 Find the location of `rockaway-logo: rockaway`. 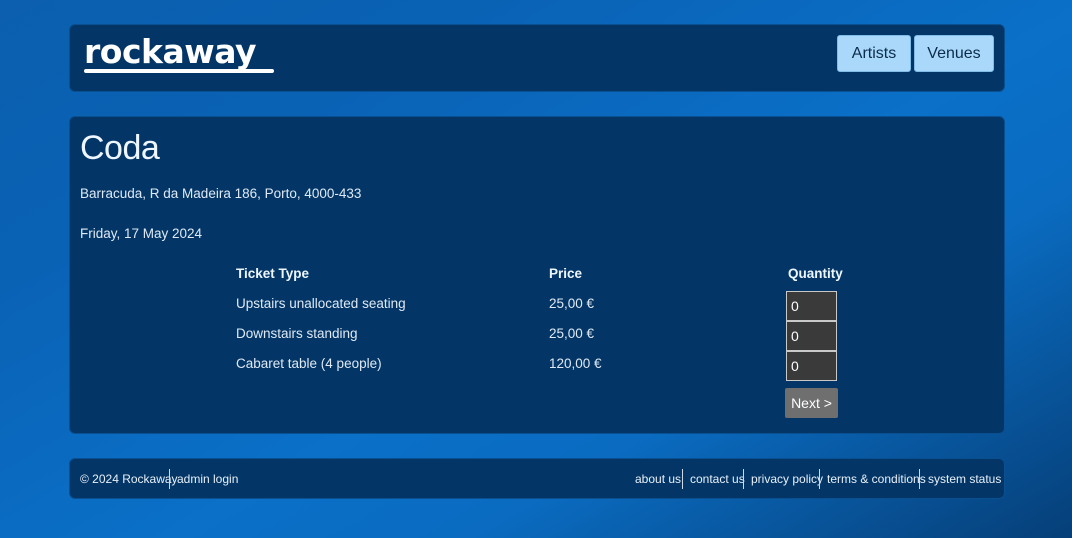

rockaway-logo: rockaway is located at coordinates (181, 55).